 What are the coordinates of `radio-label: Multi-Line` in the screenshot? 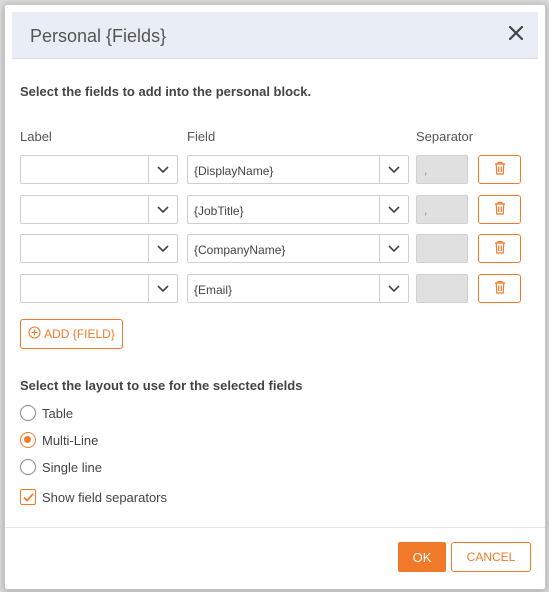 It's located at (70, 440).